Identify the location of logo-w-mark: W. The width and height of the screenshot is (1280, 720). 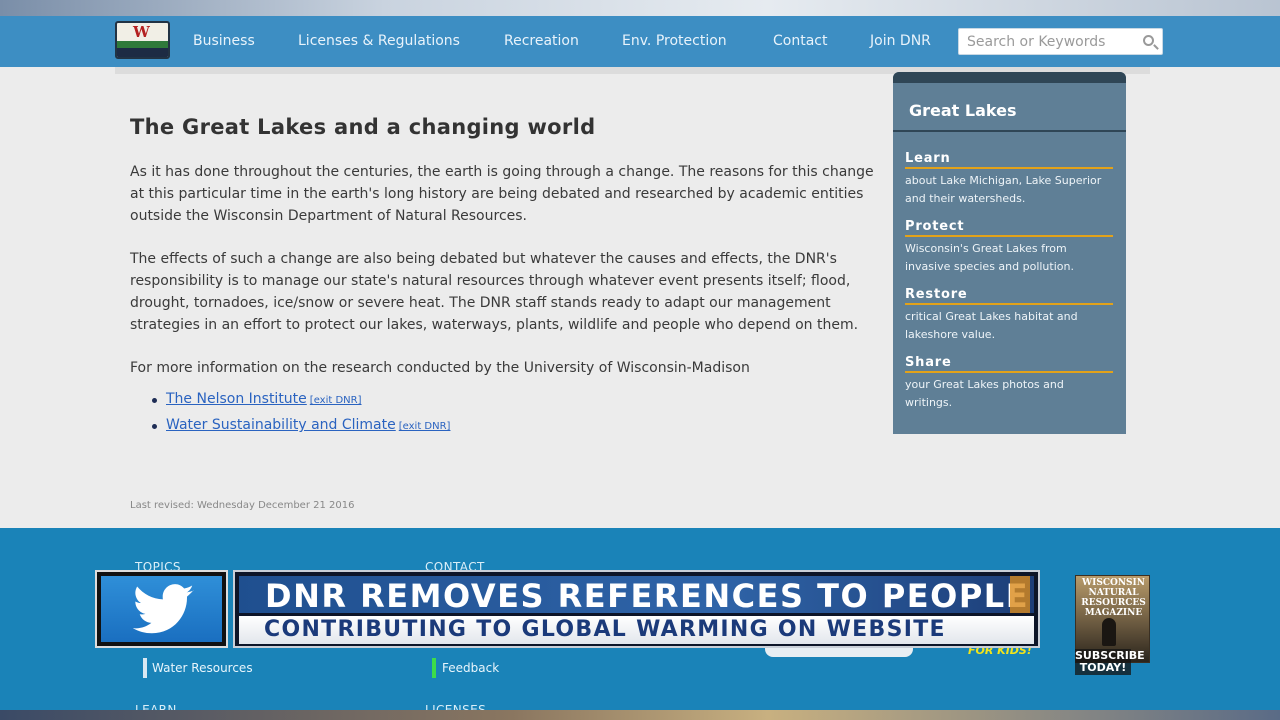
(141, 32).